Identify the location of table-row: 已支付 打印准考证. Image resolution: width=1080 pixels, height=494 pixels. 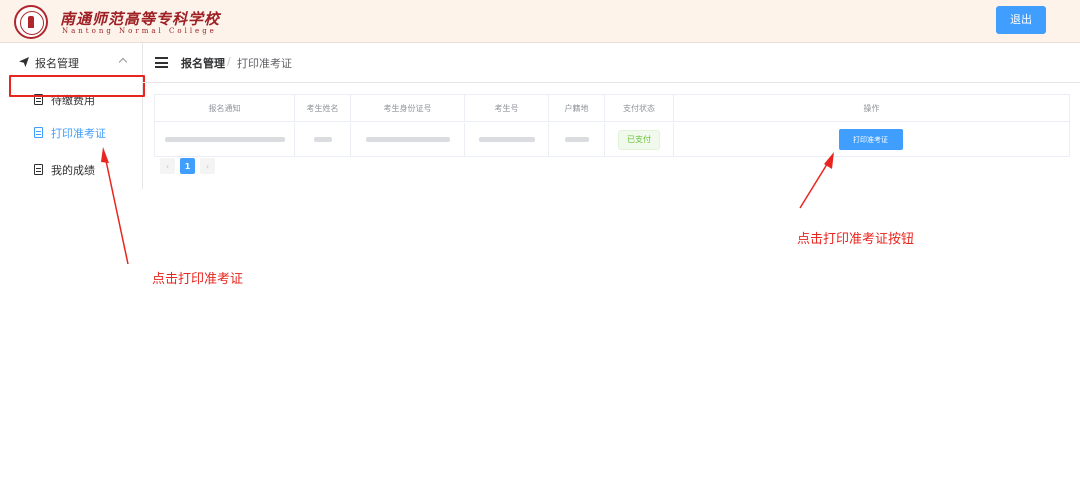
(612, 139).